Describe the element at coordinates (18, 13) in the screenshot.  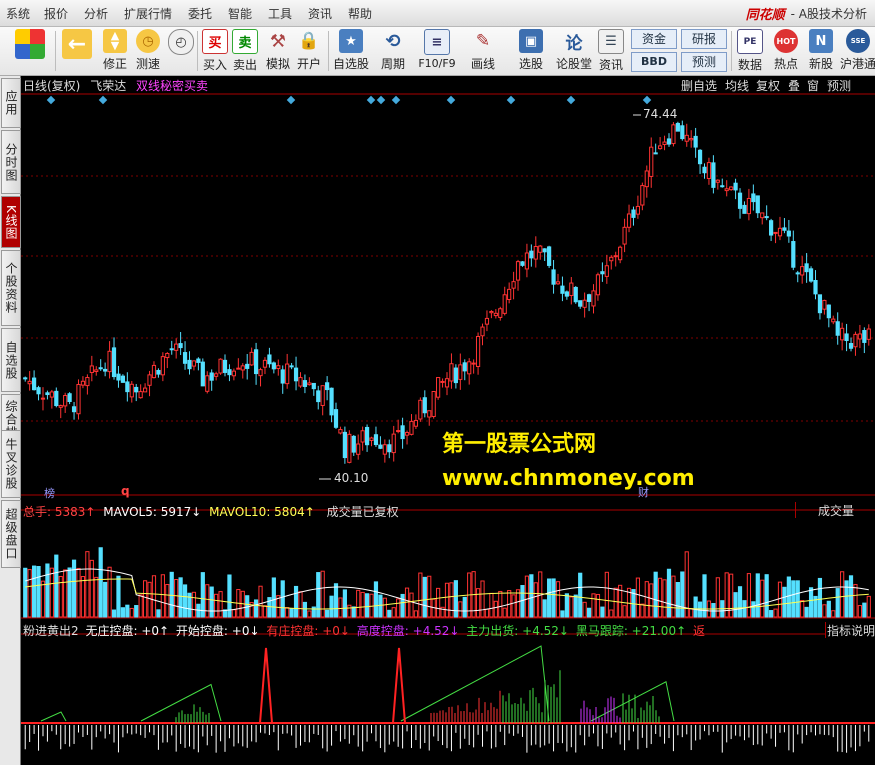
I see `menu-system: 系统` at that location.